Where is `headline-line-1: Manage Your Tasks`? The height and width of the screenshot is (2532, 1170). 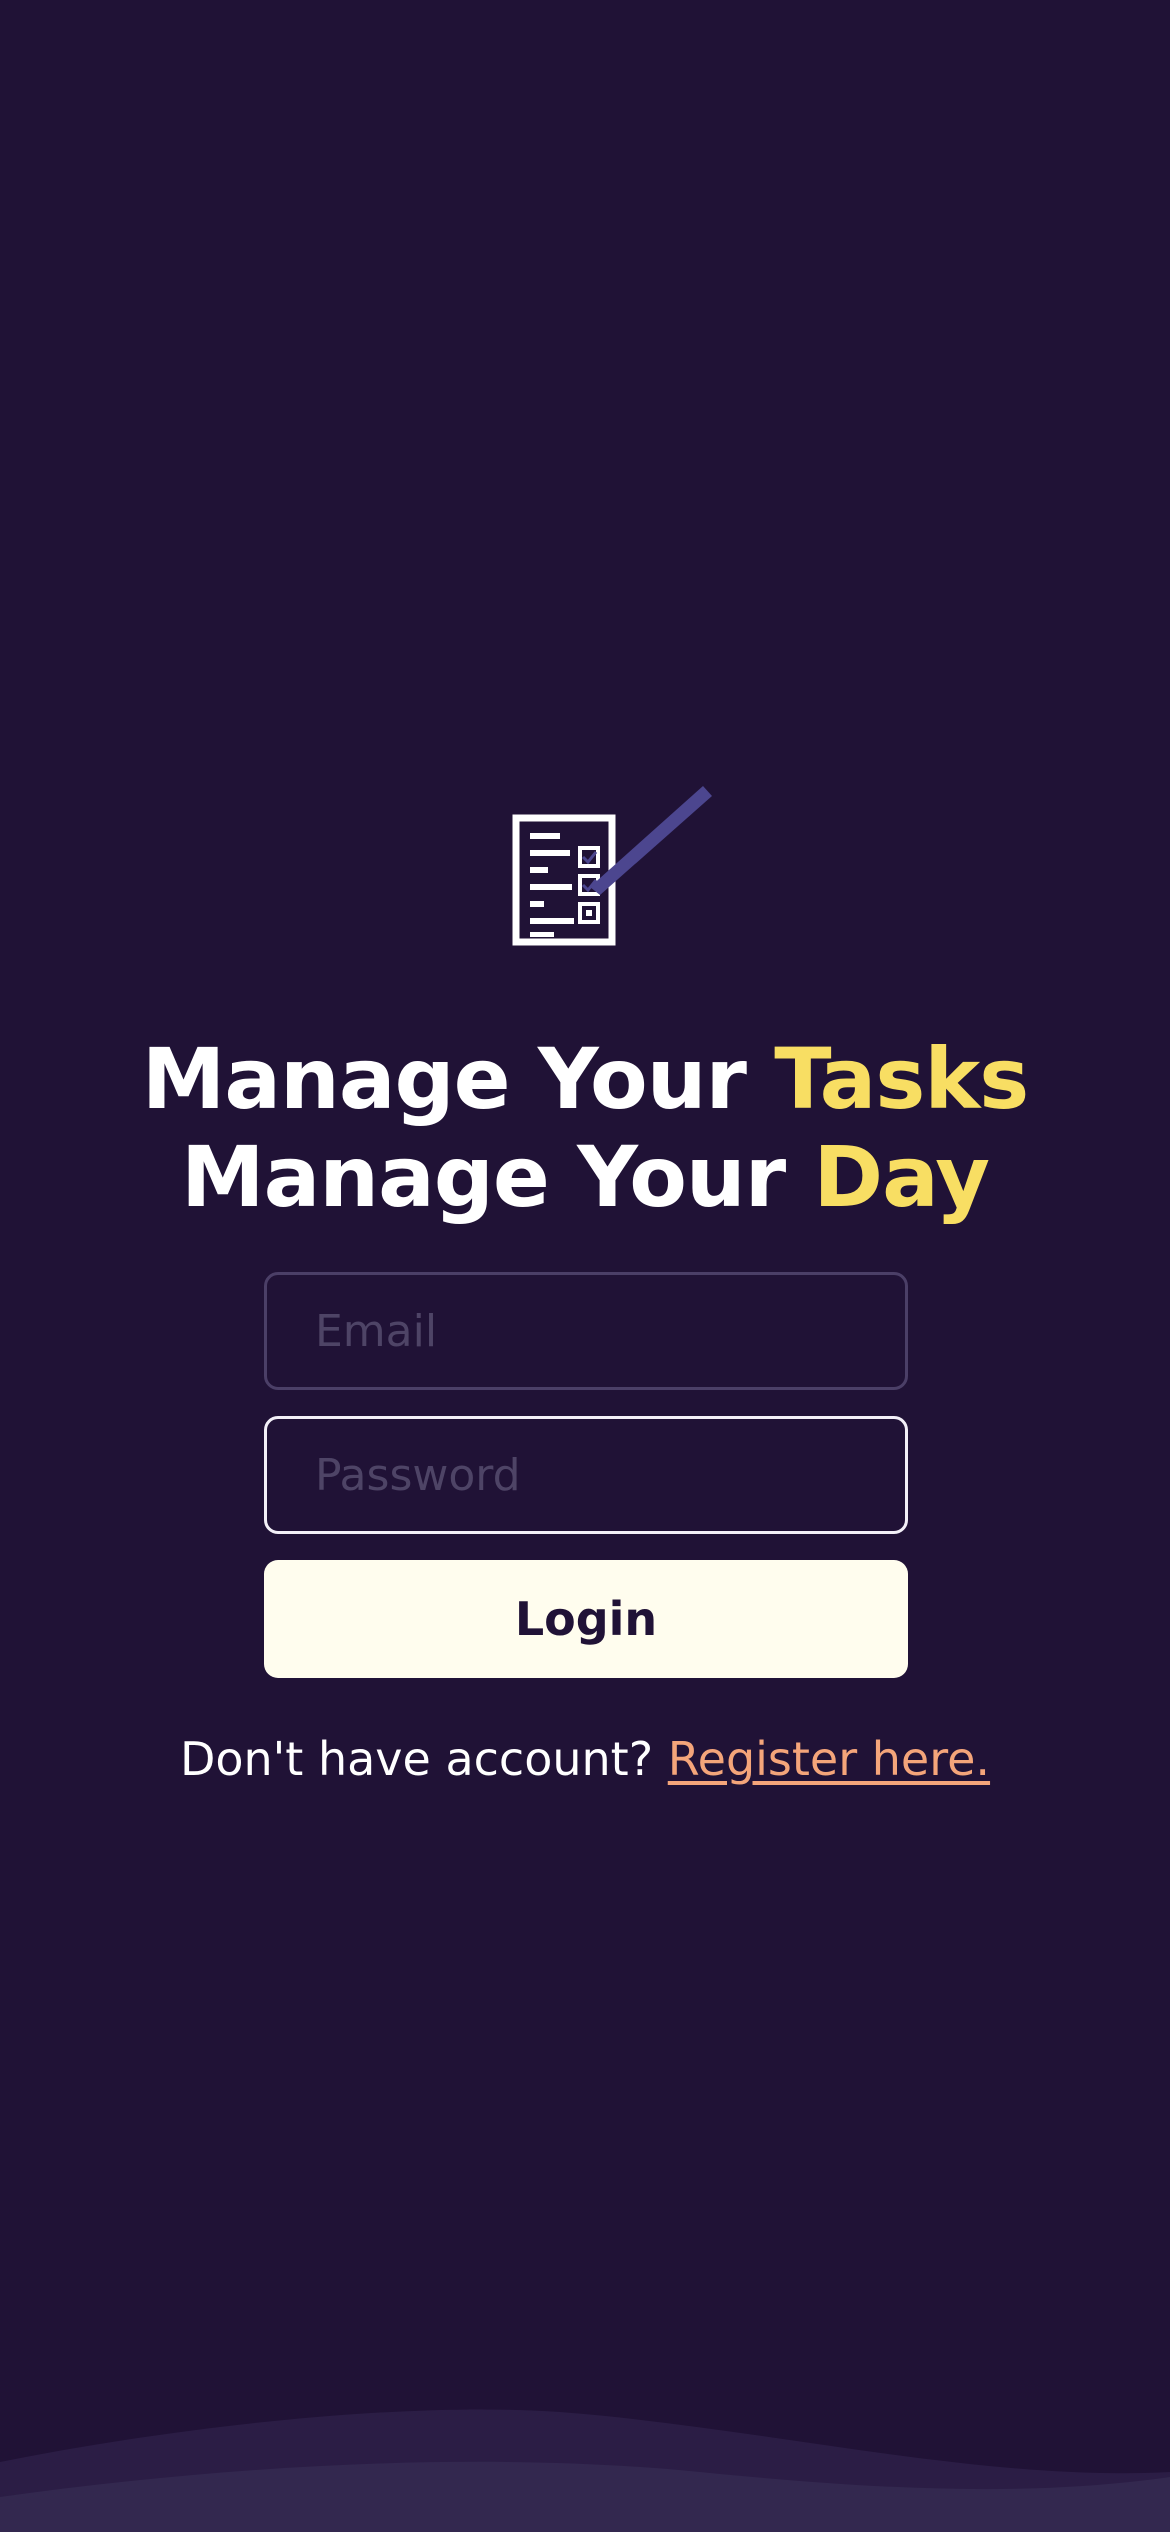
headline-line-1: Manage Your Tasks is located at coordinates (585, 1079).